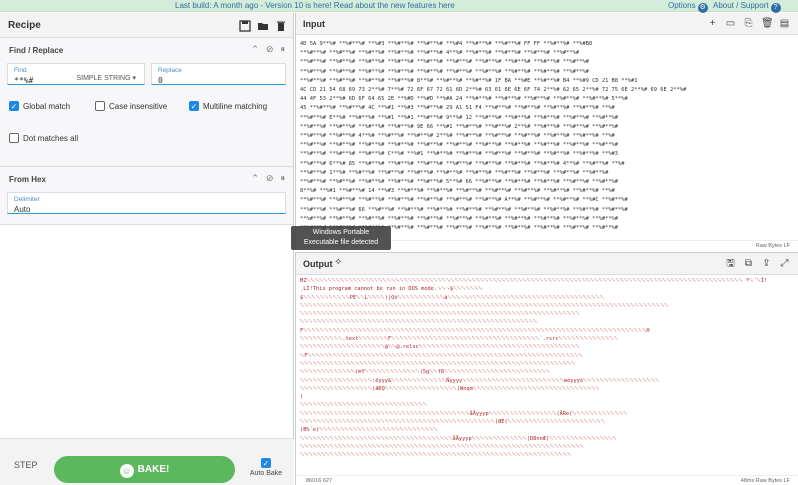 Image resolution: width=798 pixels, height=485 pixels. What do you see at coordinates (775, 8) in the screenshot?
I see `help-icon: ?` at bounding box center [775, 8].